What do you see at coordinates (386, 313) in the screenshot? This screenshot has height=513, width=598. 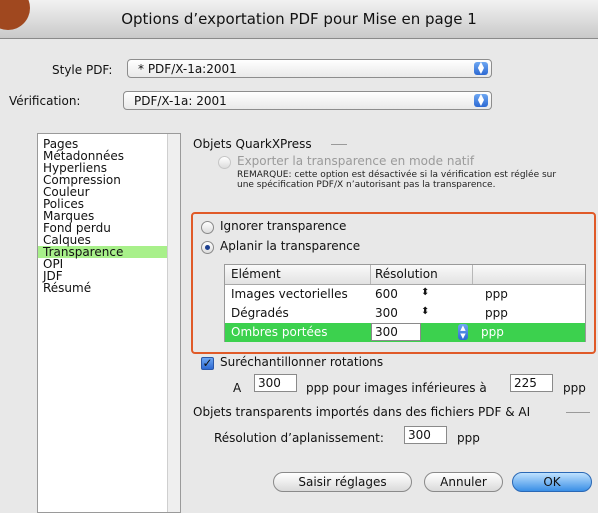 I see `row-resolution: 300` at bounding box center [386, 313].